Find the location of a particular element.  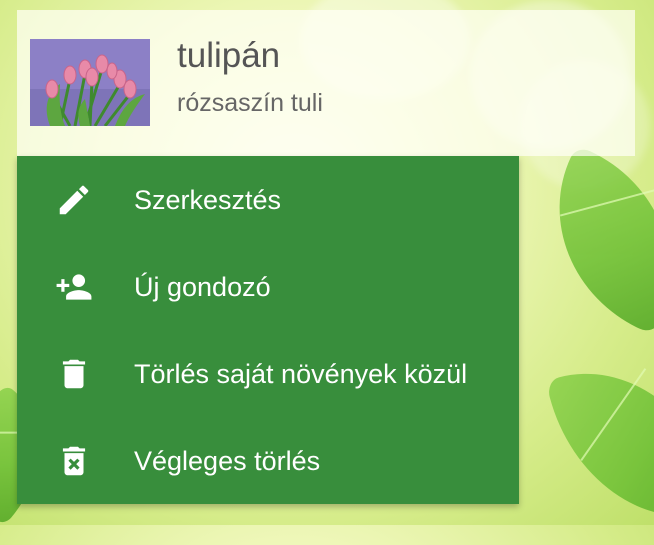

menu-item-remove-from-own-plants: Törlés saját növények közül is located at coordinates (268, 373).